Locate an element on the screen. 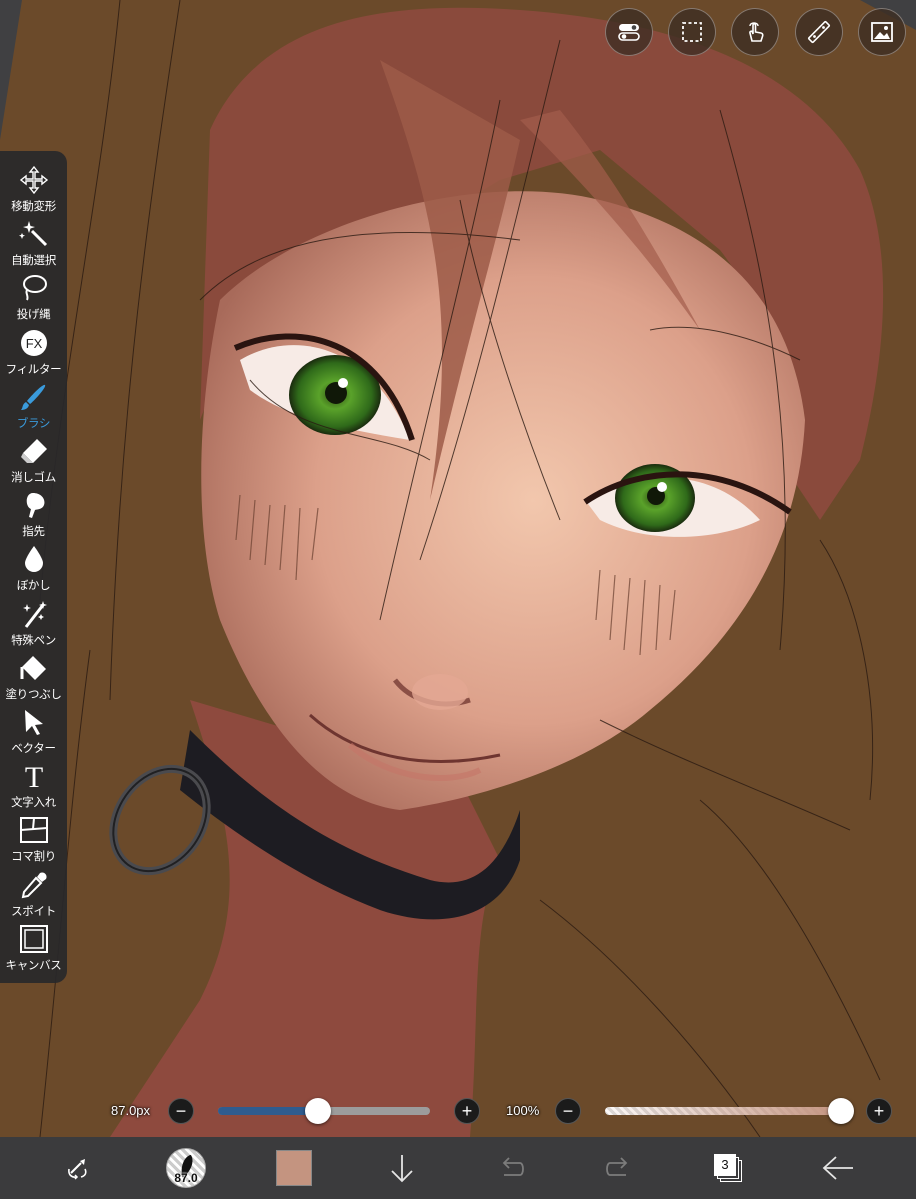  tool-frame: コマ割り is located at coordinates (33, 840).